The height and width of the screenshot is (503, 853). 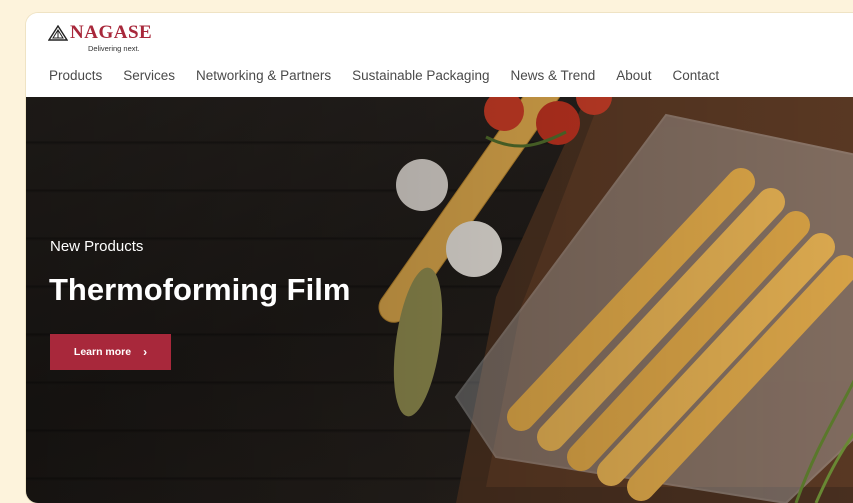 What do you see at coordinates (111, 32) in the screenshot?
I see `brand-name: NAGASE` at bounding box center [111, 32].